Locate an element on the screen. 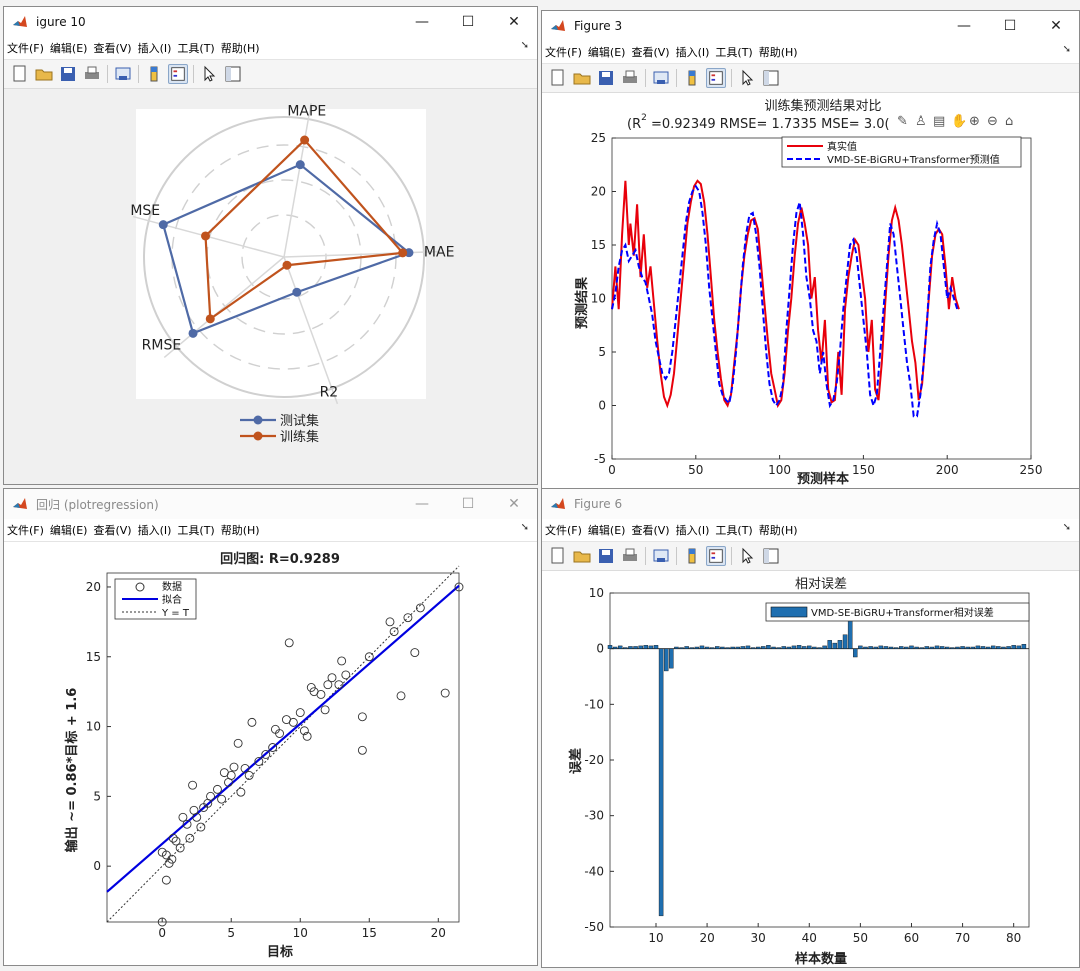 The height and width of the screenshot is (971, 1080). brush-icon: ✎ is located at coordinates (902, 121).